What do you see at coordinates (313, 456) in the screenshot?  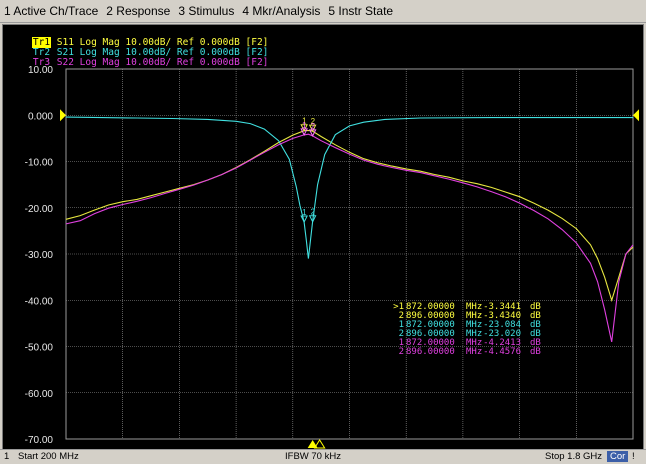 I see `status-ifbw: IFBW 70 kHz` at bounding box center [313, 456].